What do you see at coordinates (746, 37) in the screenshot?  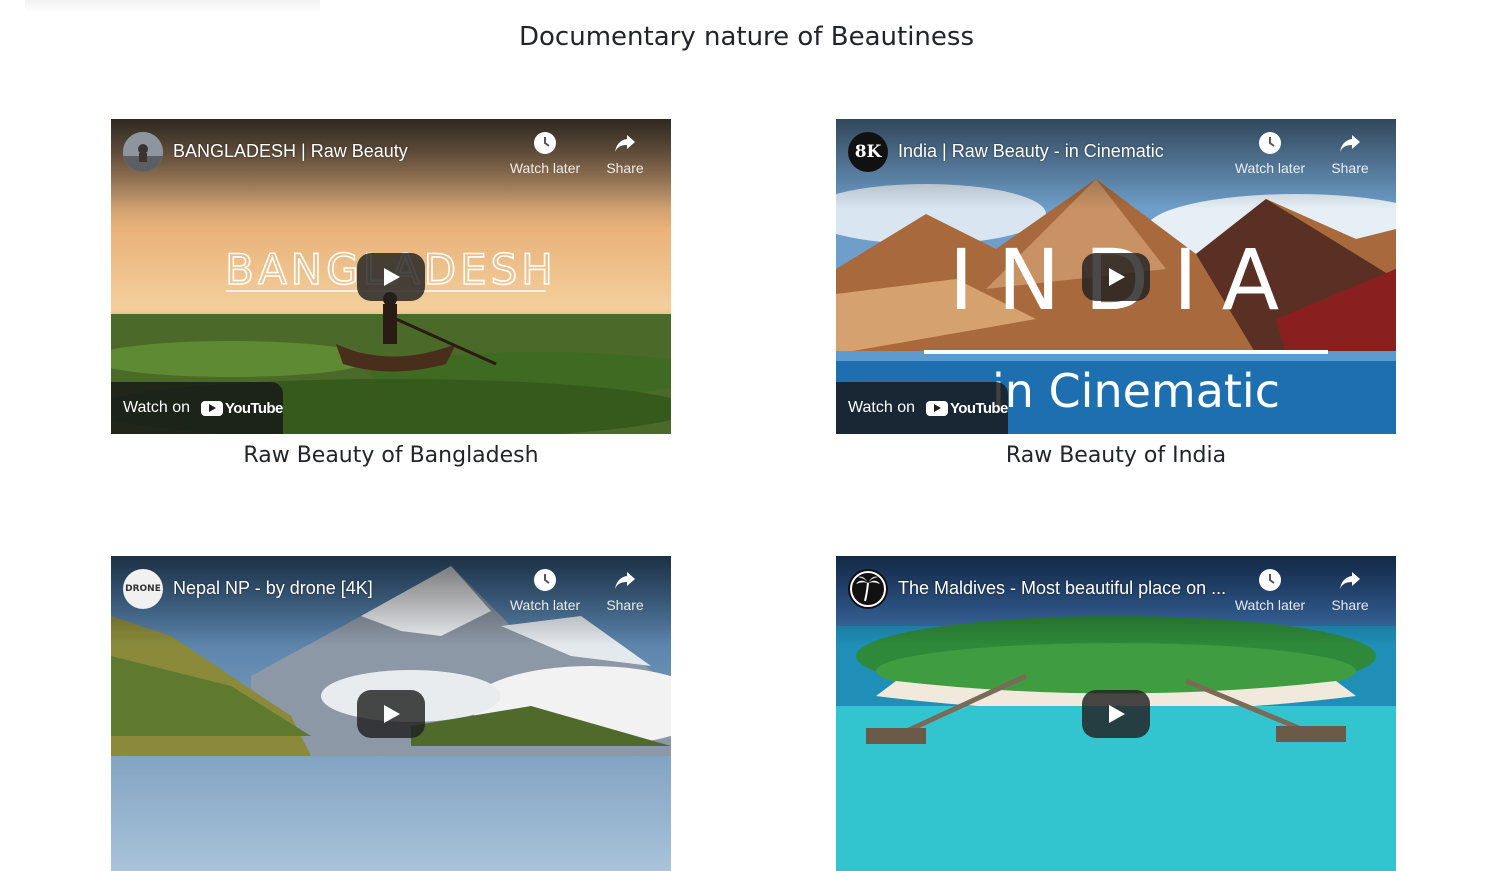 I see `page-title: Documentary nature of Beautiness` at bounding box center [746, 37].